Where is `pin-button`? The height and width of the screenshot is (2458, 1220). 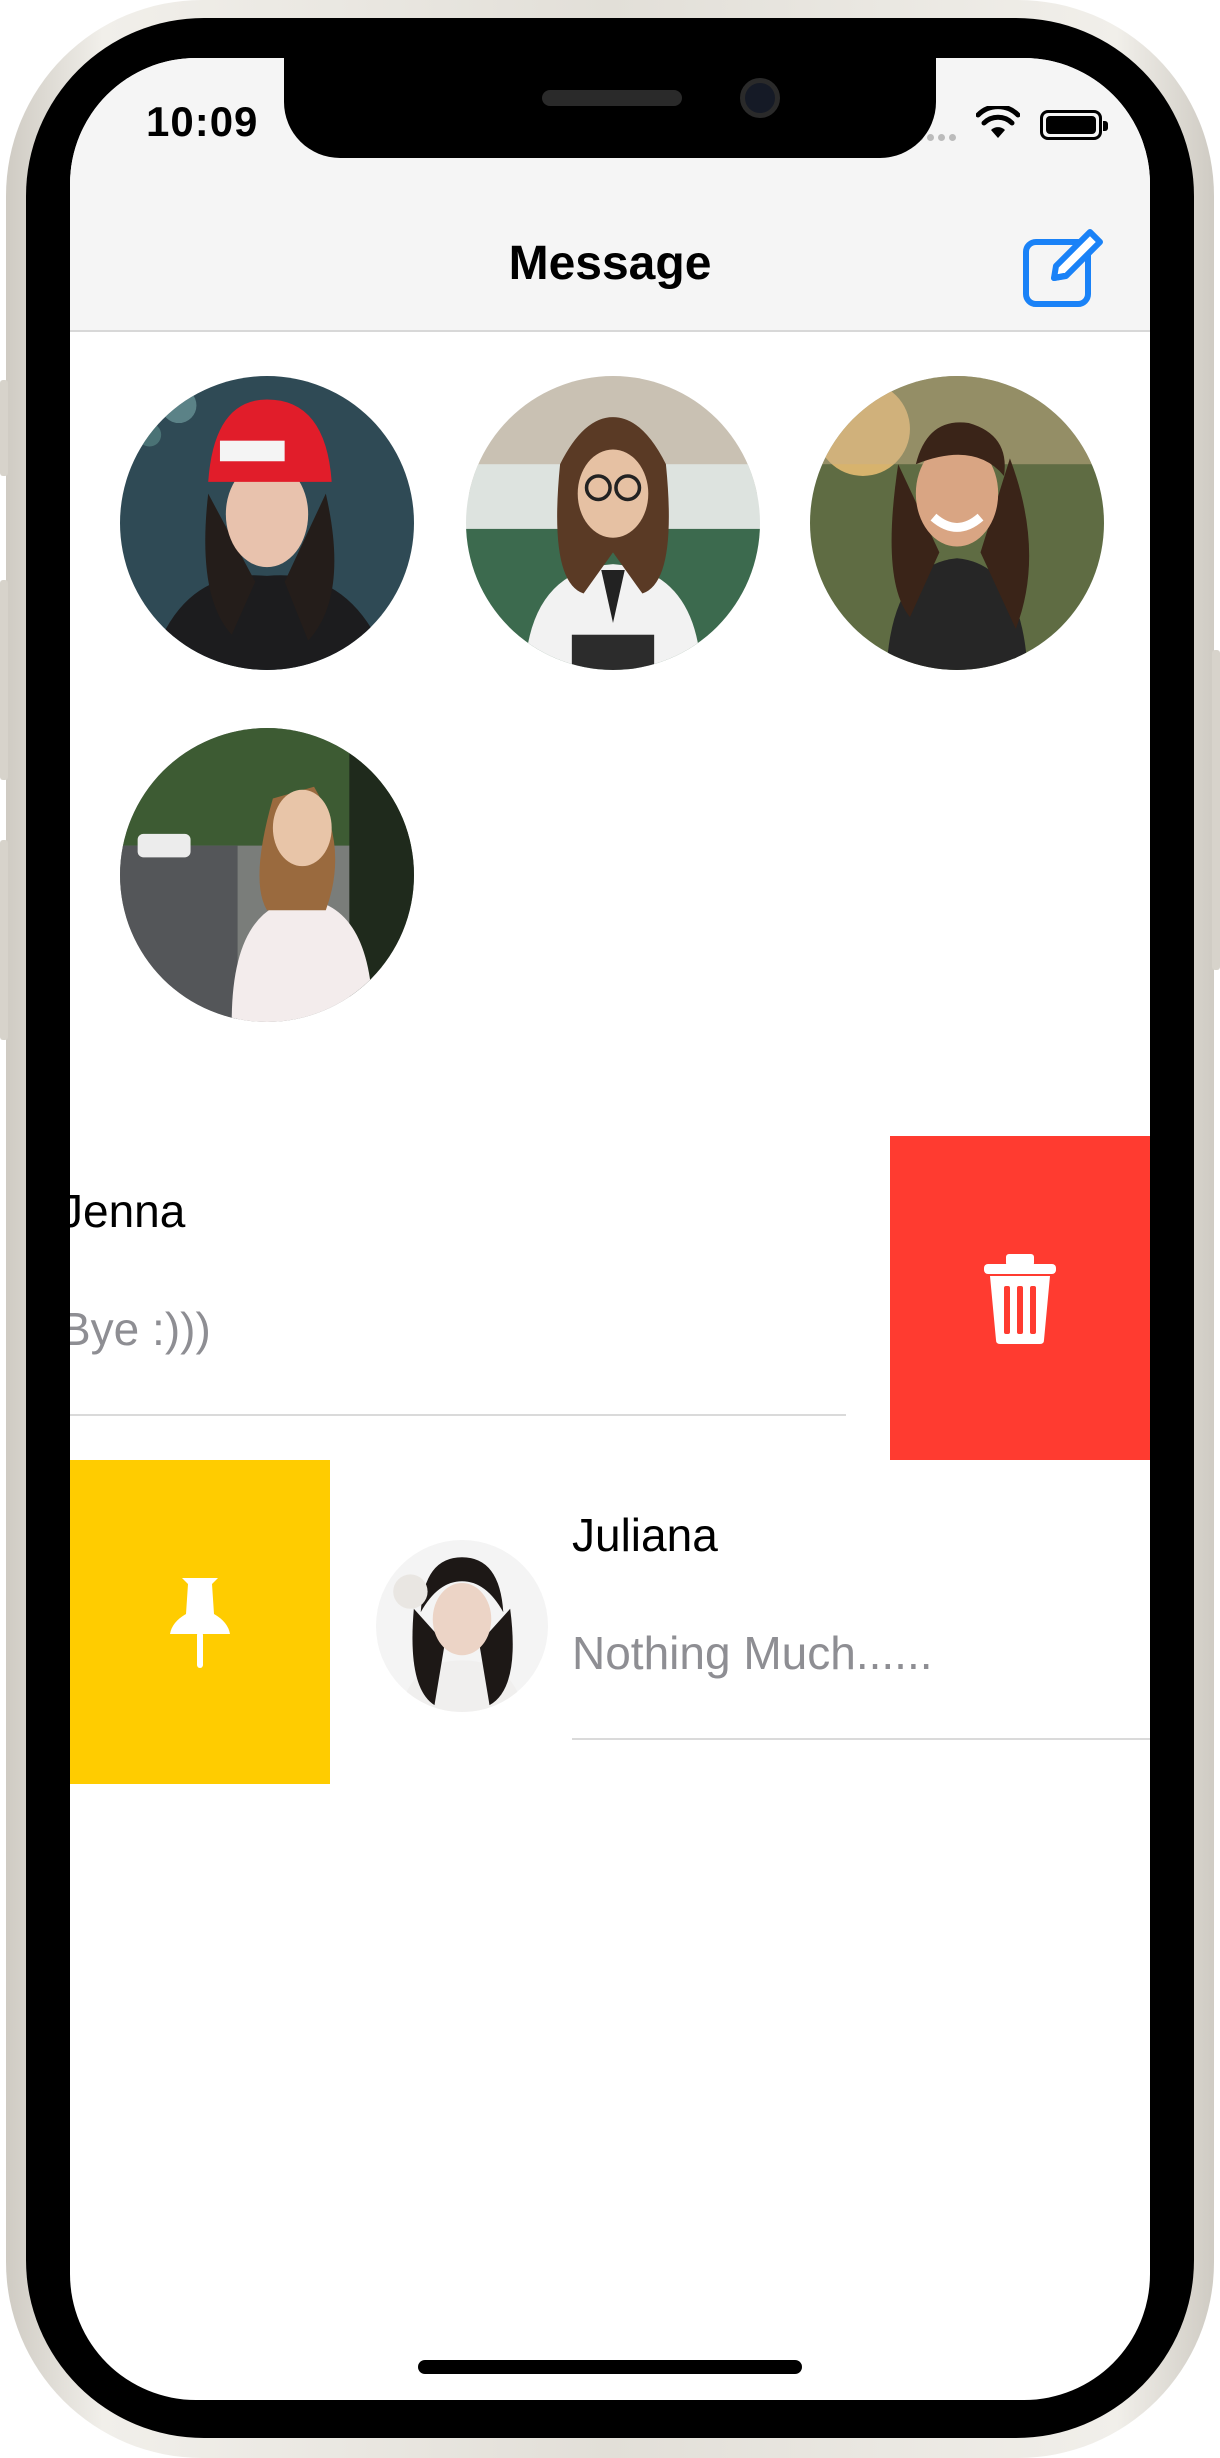 pin-button is located at coordinates (200, 1622).